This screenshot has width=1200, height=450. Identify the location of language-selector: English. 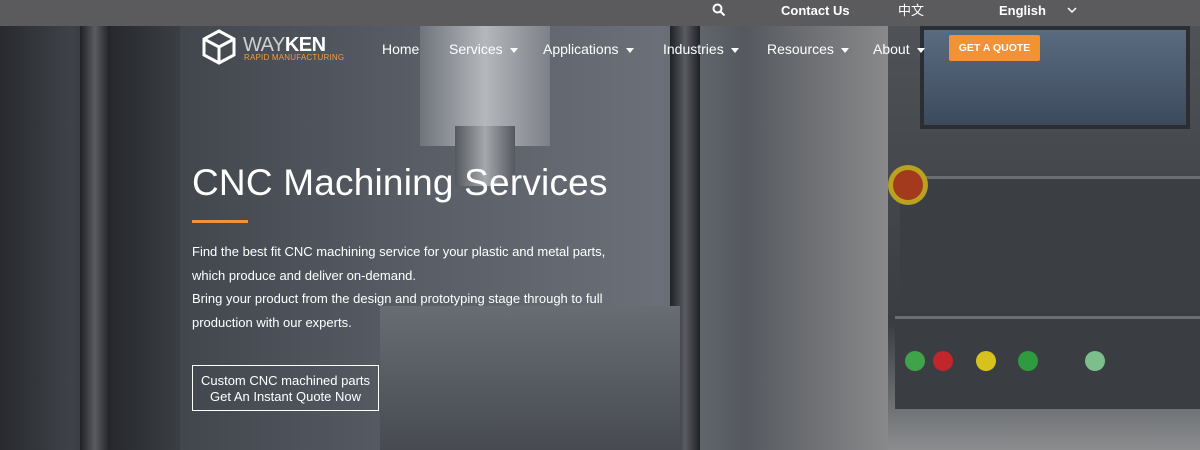
(1022, 13).